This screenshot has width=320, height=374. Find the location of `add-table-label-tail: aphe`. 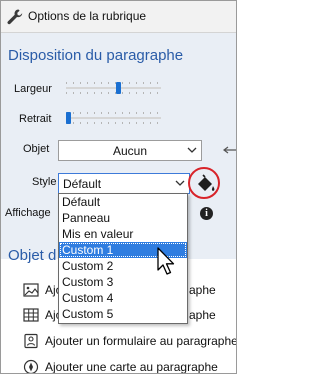

add-table-label-tail: aphe is located at coordinates (202, 315).